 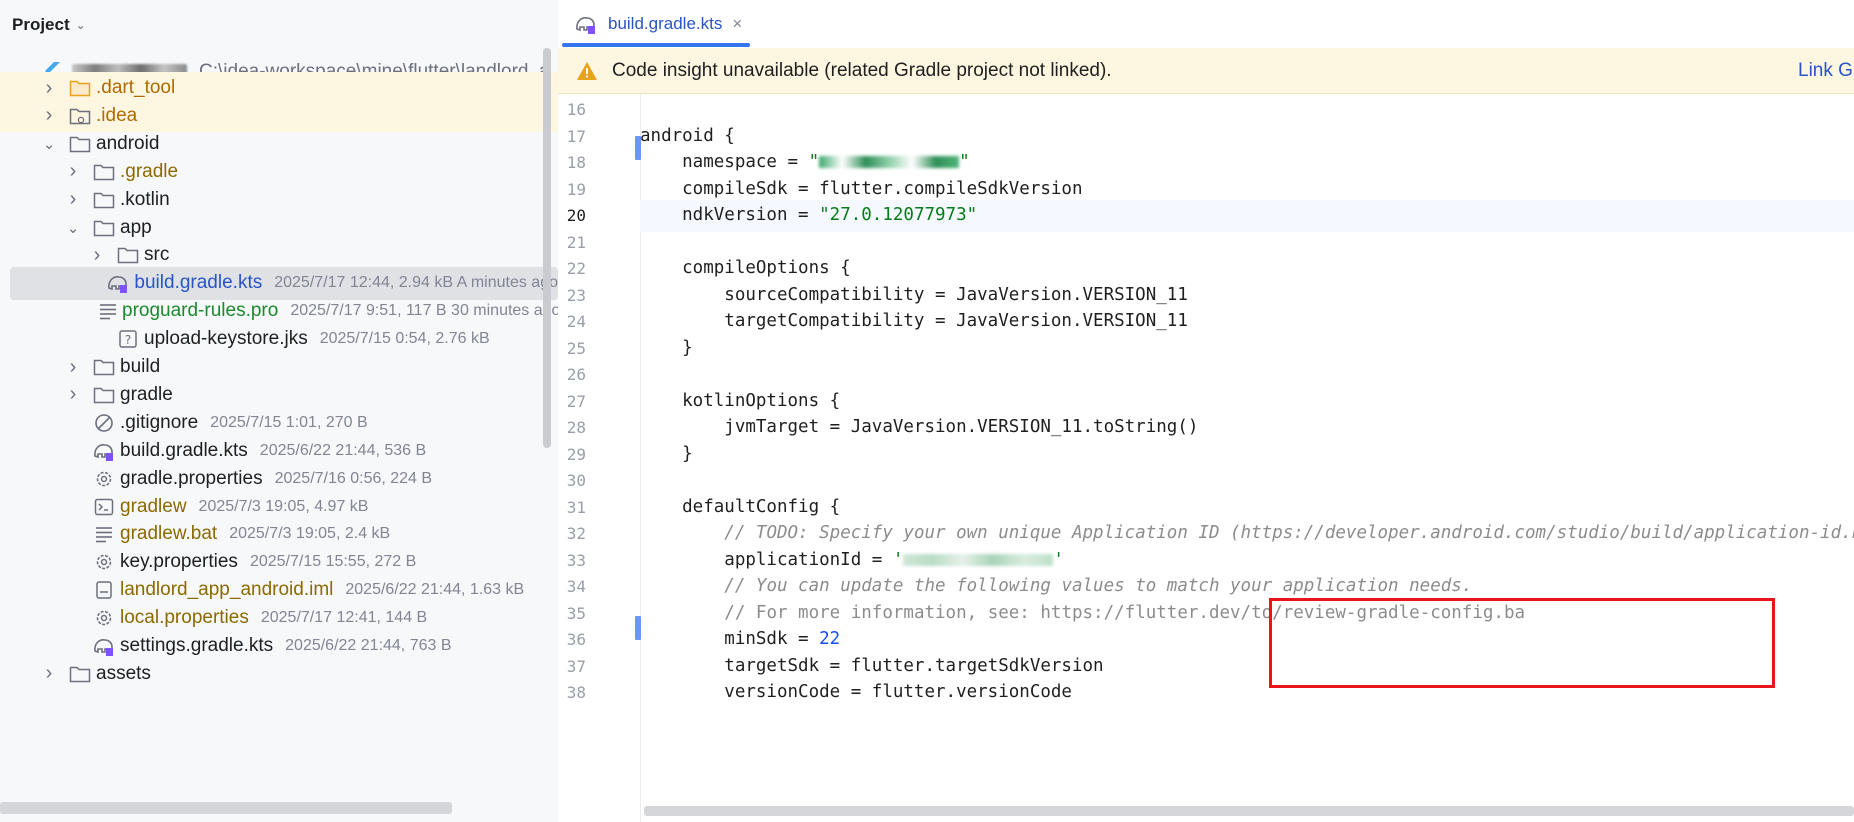 I want to click on ignore-file-icon, so click(x=104, y=423).